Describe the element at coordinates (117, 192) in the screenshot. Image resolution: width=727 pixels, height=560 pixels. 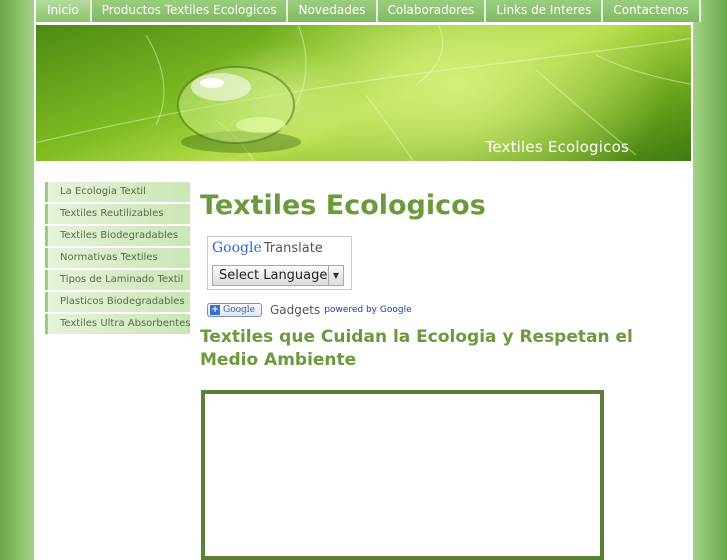
I see `sidebar-item-ecologia-textil: La Ecologia Textil` at that location.